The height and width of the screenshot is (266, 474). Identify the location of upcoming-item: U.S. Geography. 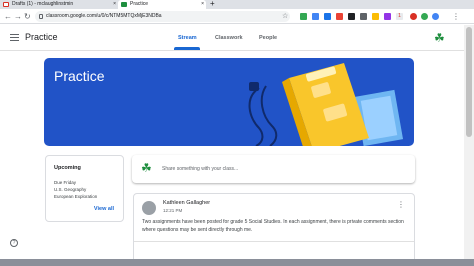
(70, 189).